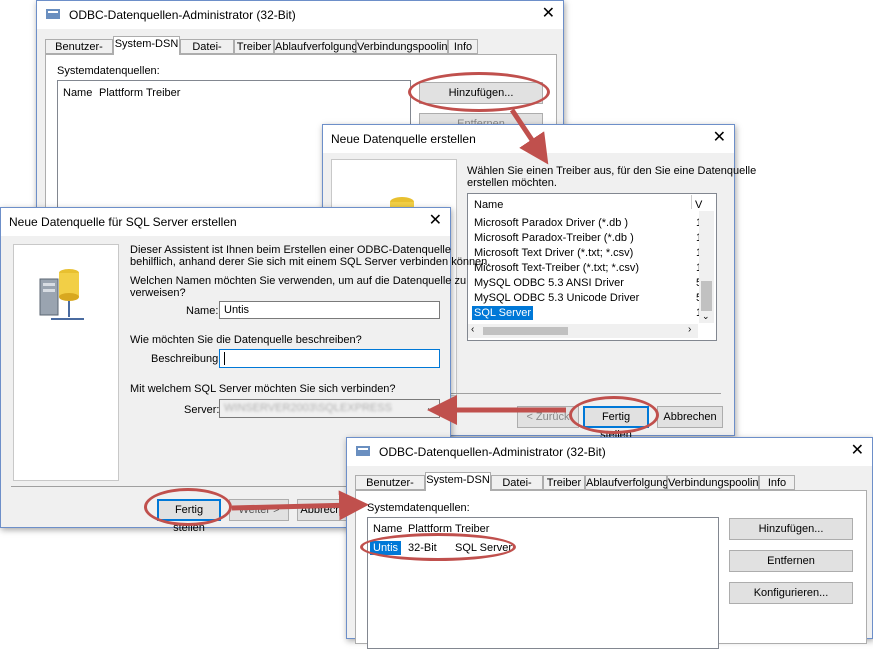 The width and height of the screenshot is (873, 649). I want to click on name-label: Name:, so click(202, 311).